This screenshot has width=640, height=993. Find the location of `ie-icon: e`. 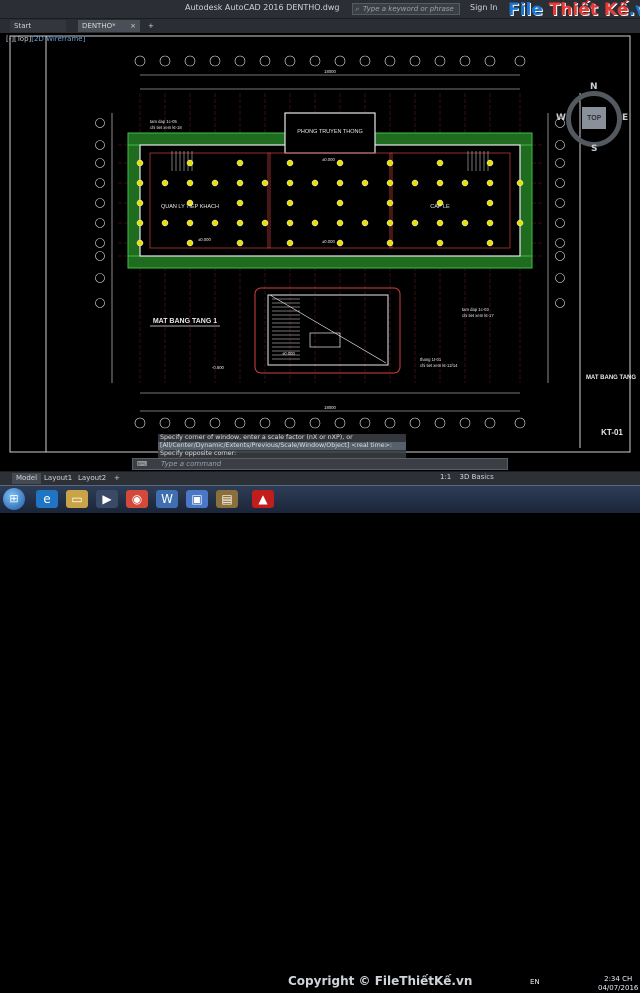

ie-icon: e is located at coordinates (47, 499).